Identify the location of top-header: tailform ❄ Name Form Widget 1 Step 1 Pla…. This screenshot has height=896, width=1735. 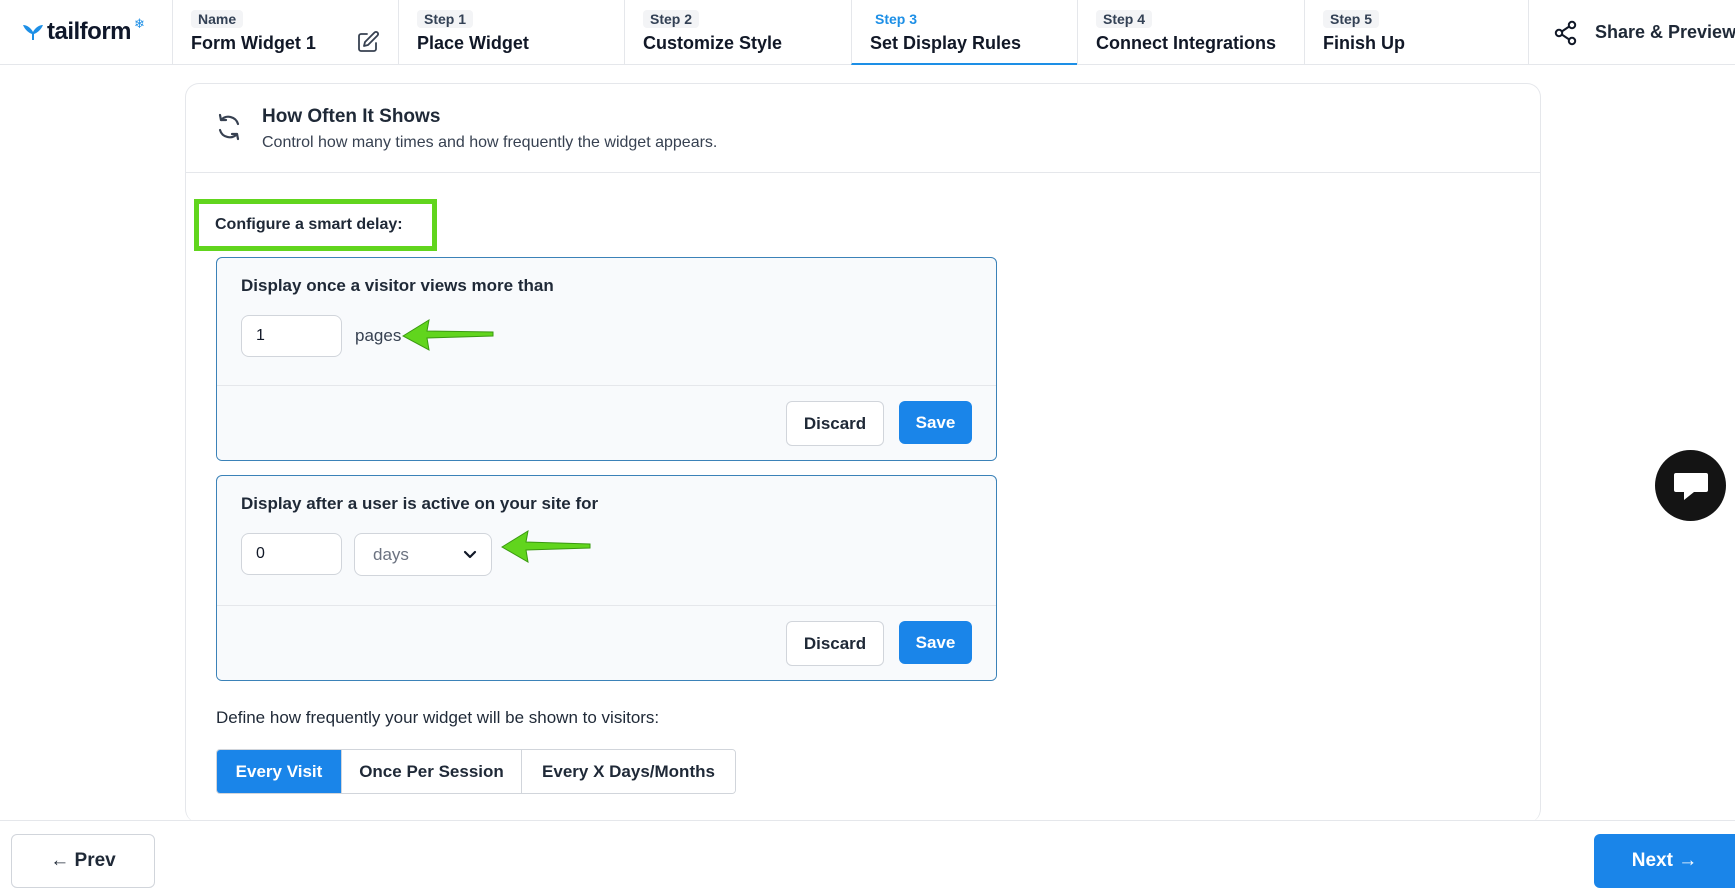
(867, 32).